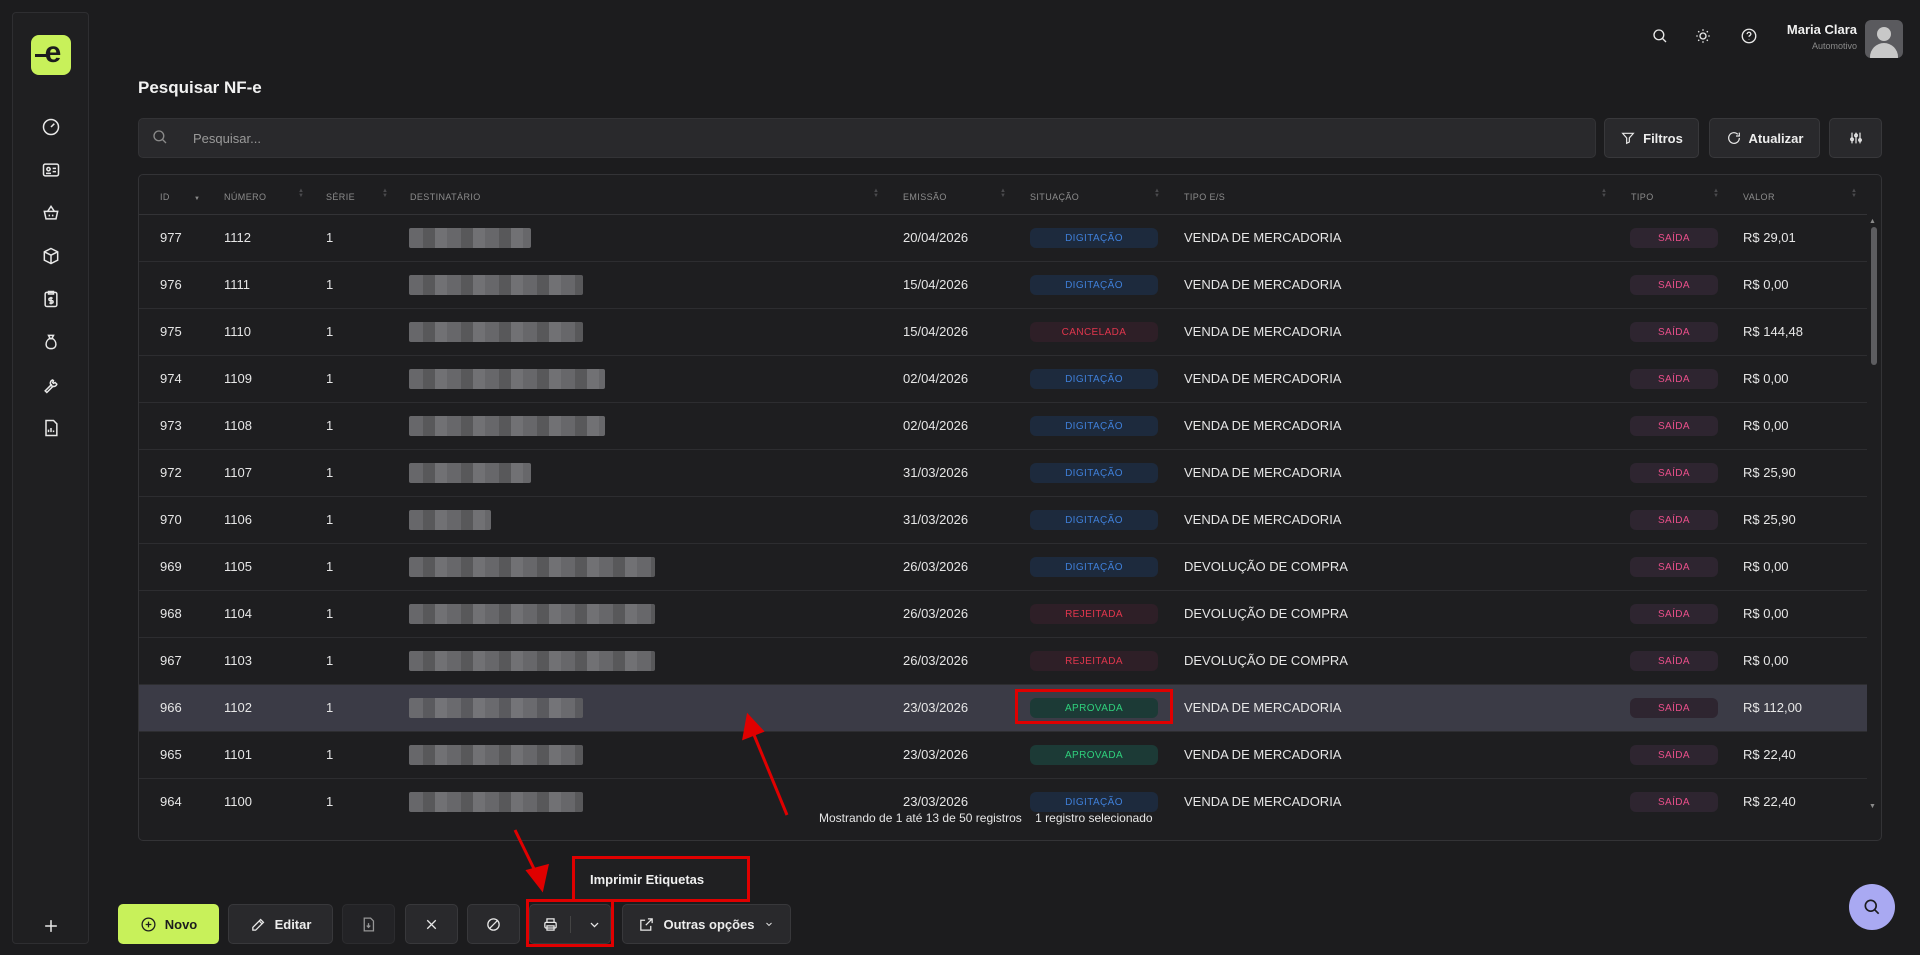  I want to click on cell-emissao: 26/03/2026, so click(936, 613).